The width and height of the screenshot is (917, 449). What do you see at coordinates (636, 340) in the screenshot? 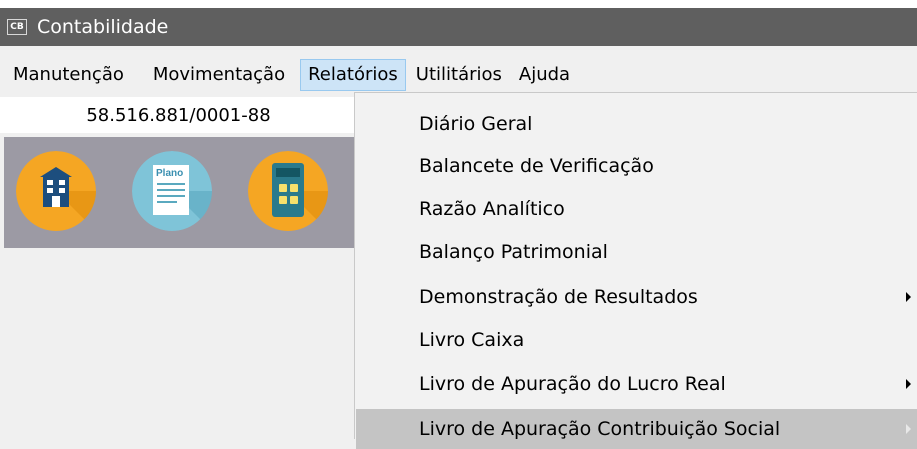
I see `menu-item-livro-caixa: Livro Caixa` at bounding box center [636, 340].